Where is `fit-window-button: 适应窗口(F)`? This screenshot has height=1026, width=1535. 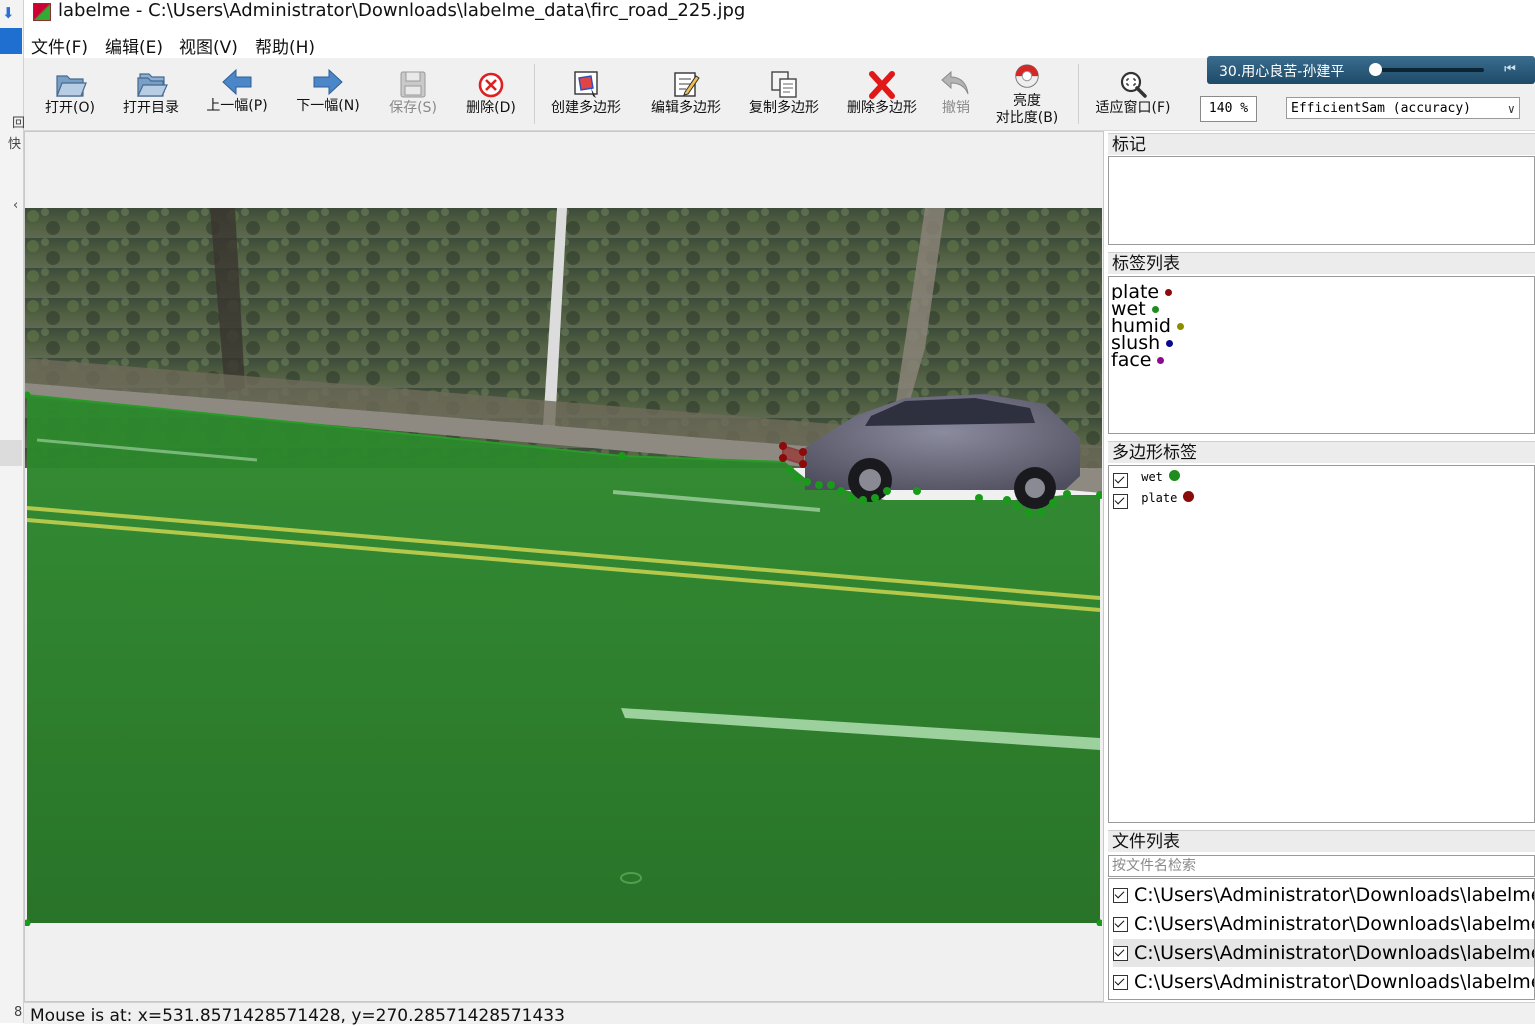
fit-window-button: 适应窗口(F) is located at coordinates (1133, 94).